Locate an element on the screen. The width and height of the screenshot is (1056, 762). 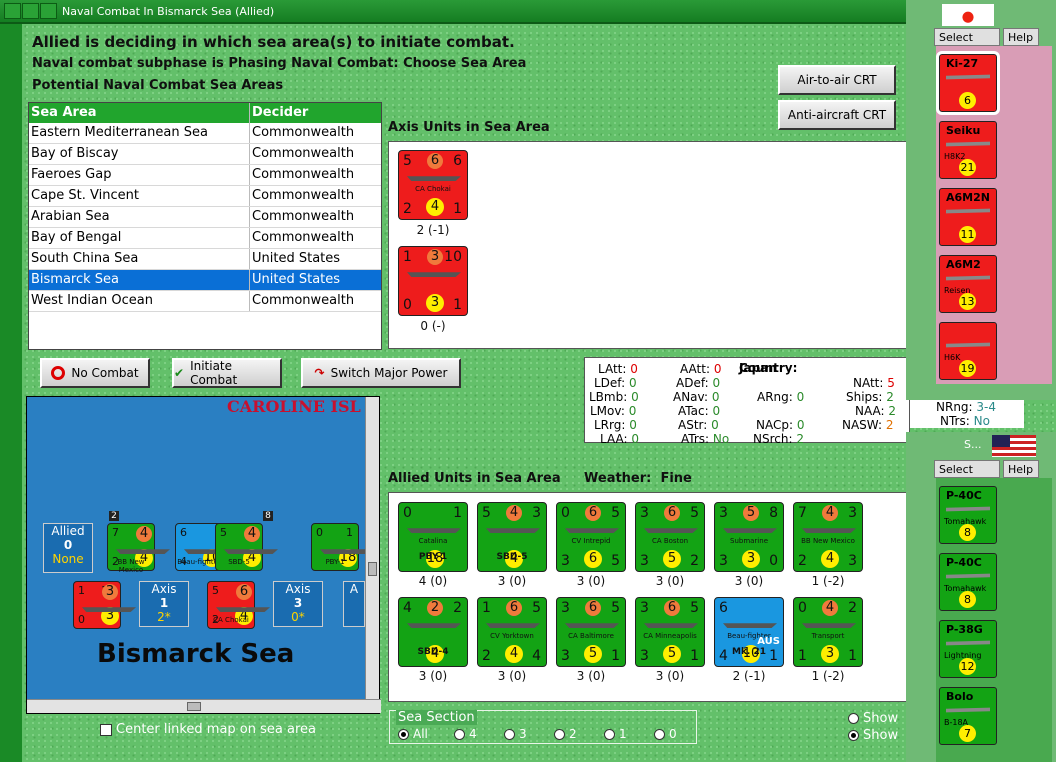
allied-unit-counter: 4 2 2 4 SBD-4 is located at coordinates (433, 632).